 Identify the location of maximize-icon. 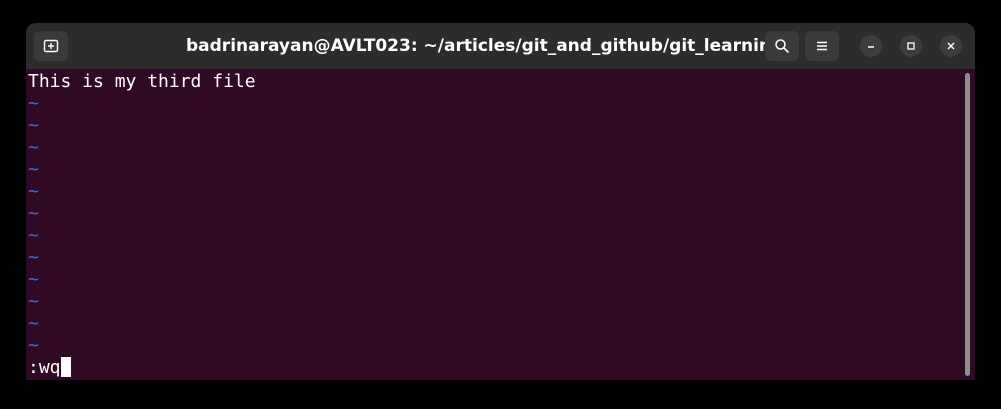
(911, 46).